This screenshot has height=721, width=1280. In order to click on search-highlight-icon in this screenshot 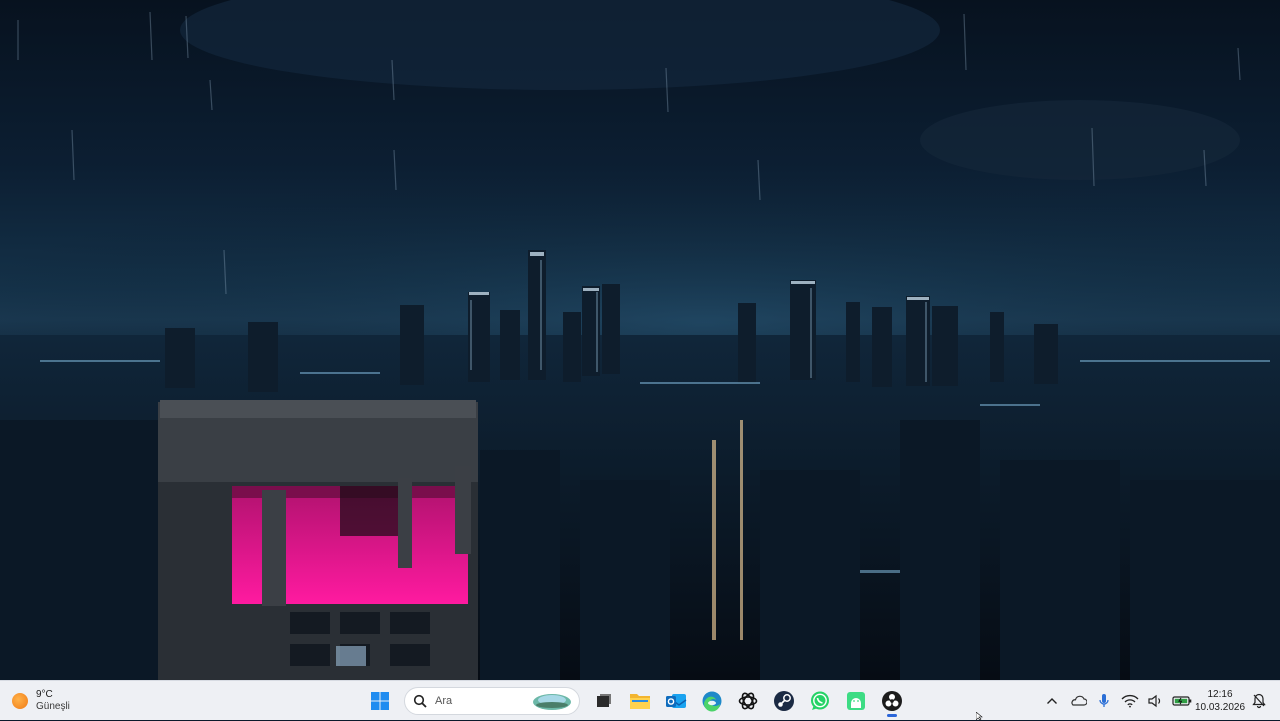, I will do `click(552, 702)`.